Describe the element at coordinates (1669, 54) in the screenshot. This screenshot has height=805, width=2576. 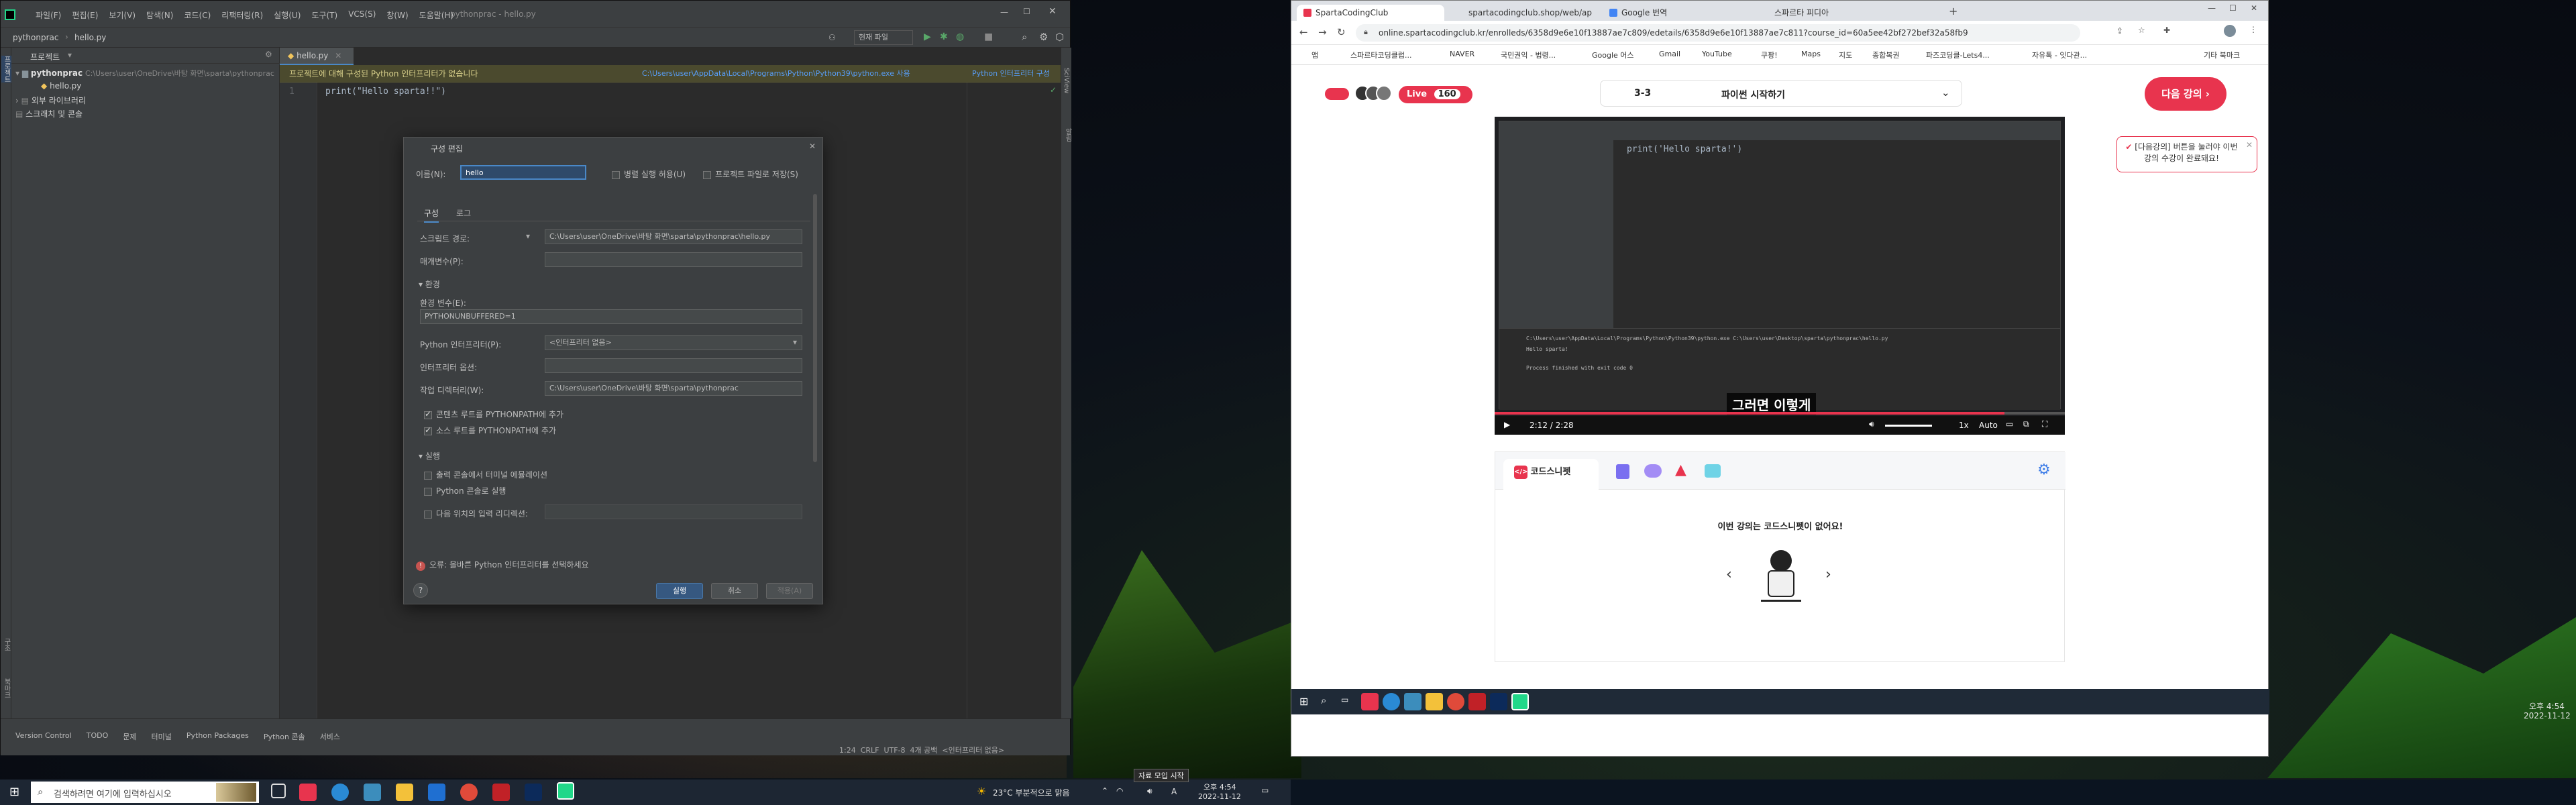
I see `bookmark-gmail: Gmail` at that location.